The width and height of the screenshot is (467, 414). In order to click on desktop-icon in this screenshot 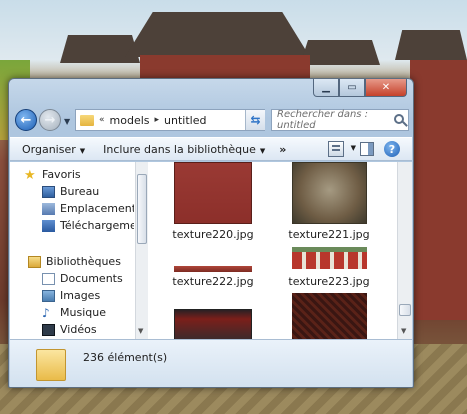, I will do `click(48, 191)`.